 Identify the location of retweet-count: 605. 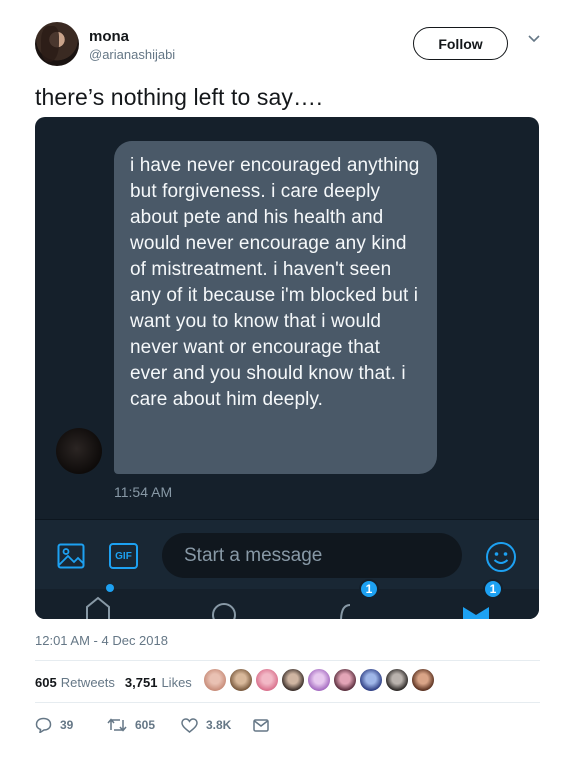
(145, 725).